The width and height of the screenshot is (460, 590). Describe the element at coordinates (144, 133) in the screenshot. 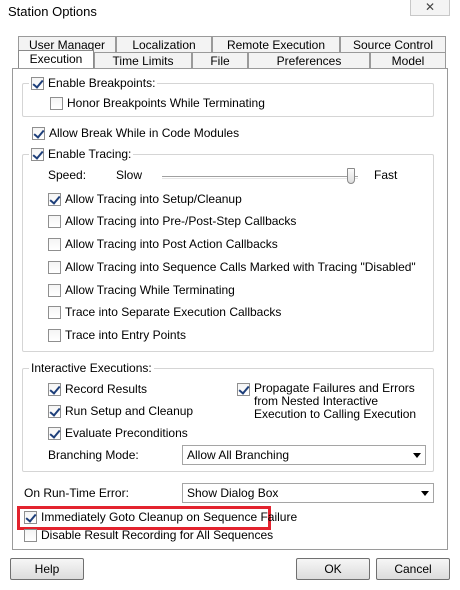

I see `allow-break-label: Allow Break While in Code Modules` at that location.